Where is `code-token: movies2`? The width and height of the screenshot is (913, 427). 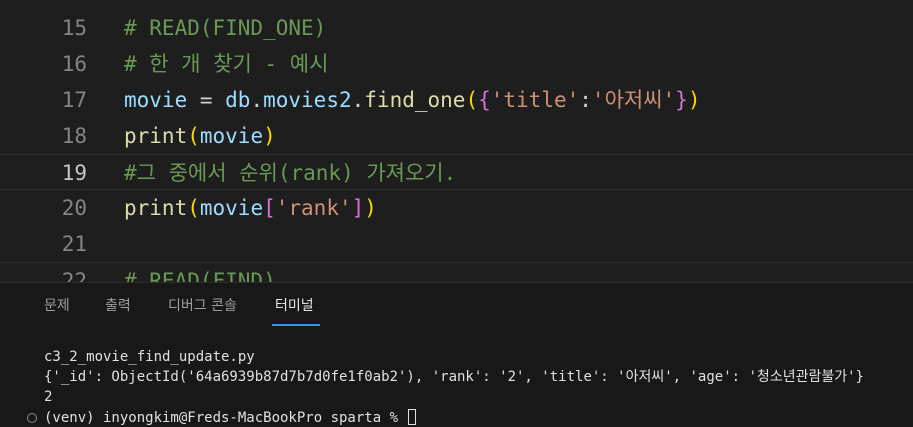 code-token: movies2 is located at coordinates (307, 100).